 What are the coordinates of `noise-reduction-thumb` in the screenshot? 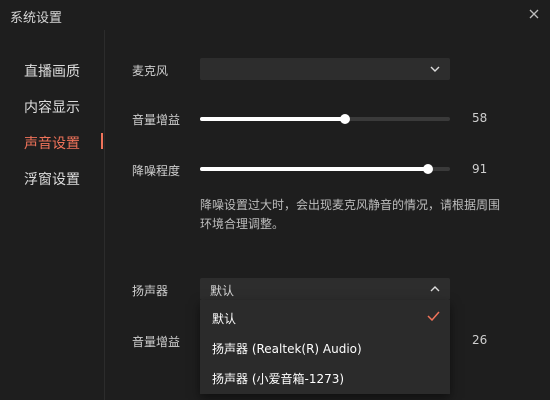 It's located at (427, 169).